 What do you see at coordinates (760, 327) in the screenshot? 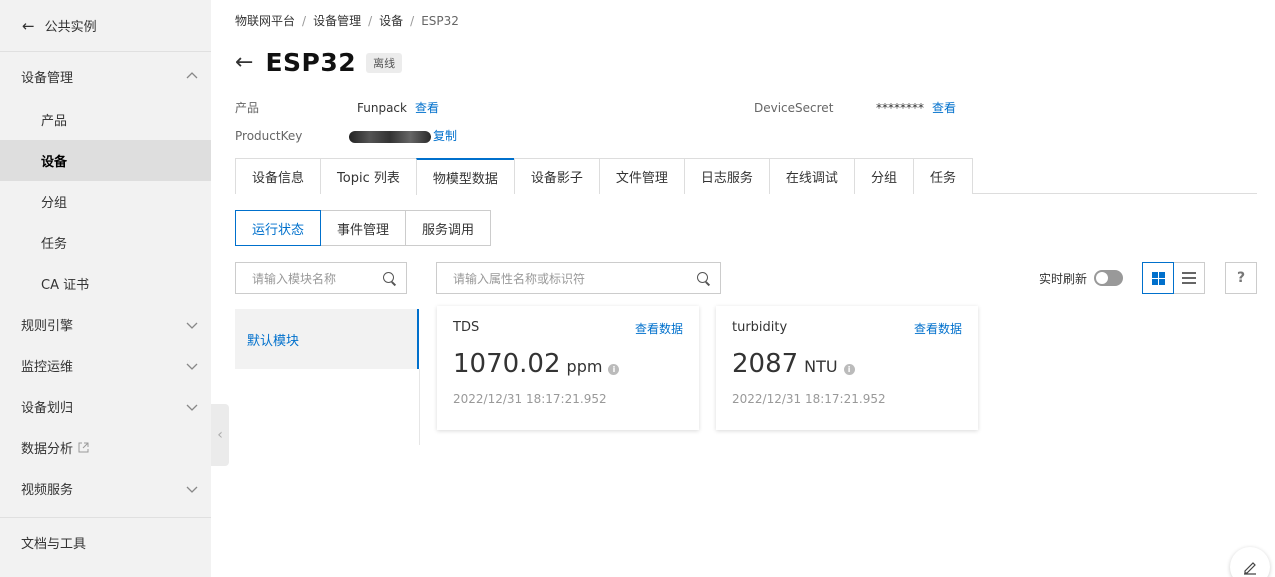
I see `property-name: turbidity` at bounding box center [760, 327].